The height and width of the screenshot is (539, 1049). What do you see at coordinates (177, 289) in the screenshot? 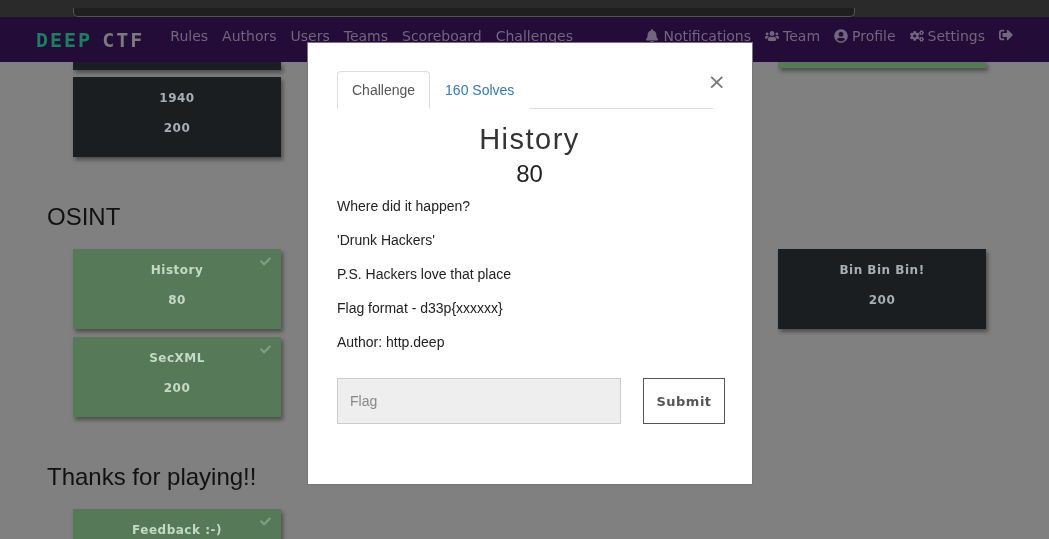
I see `challenge-card: History 80` at bounding box center [177, 289].